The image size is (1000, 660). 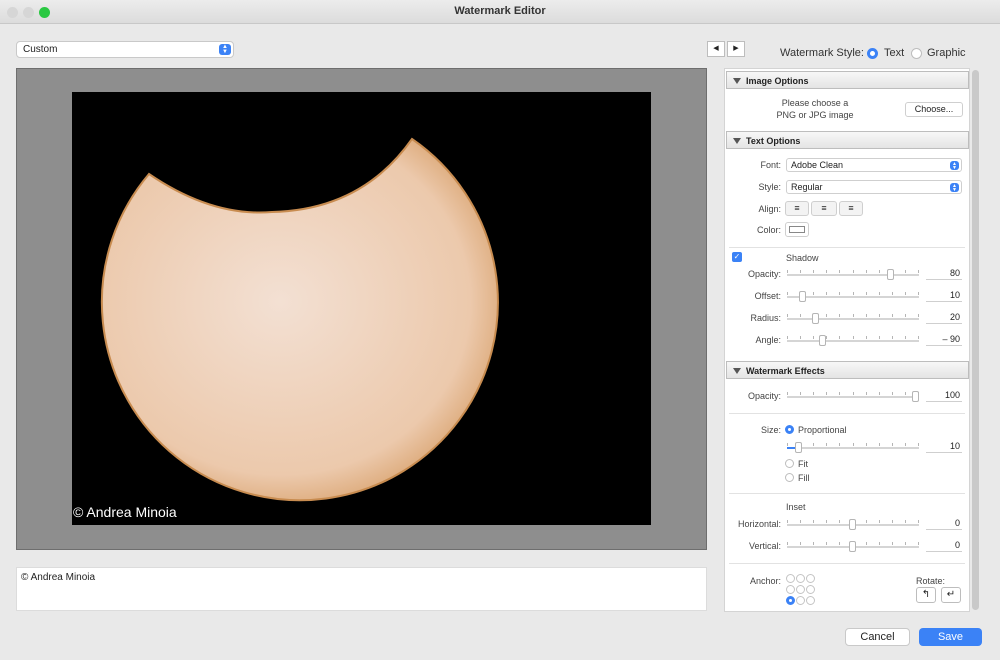 What do you see at coordinates (789, 463) in the screenshot?
I see `size-fit-radio` at bounding box center [789, 463].